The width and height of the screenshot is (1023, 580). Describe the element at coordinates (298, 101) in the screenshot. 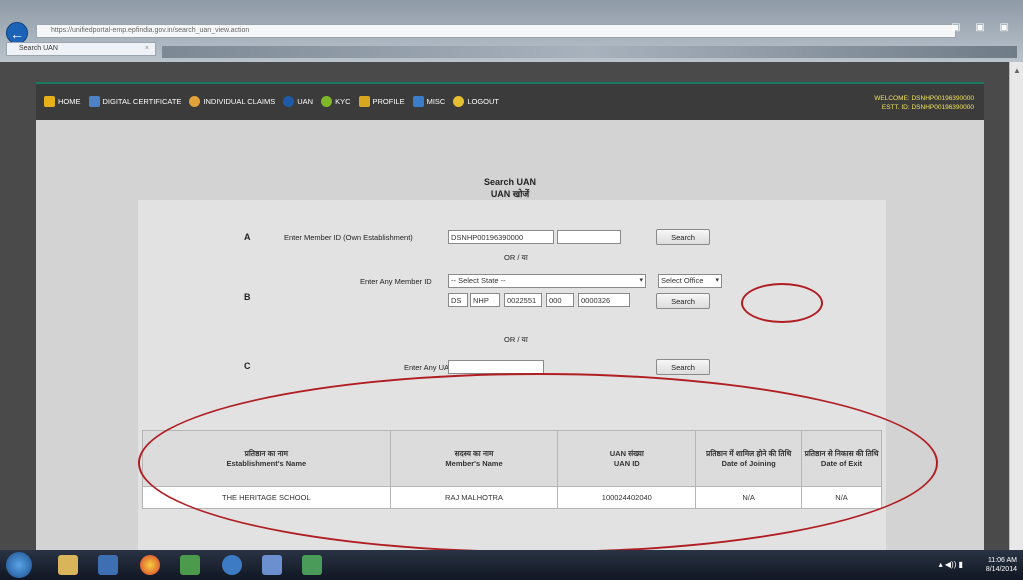

I see `nav-uan: UAN` at that location.